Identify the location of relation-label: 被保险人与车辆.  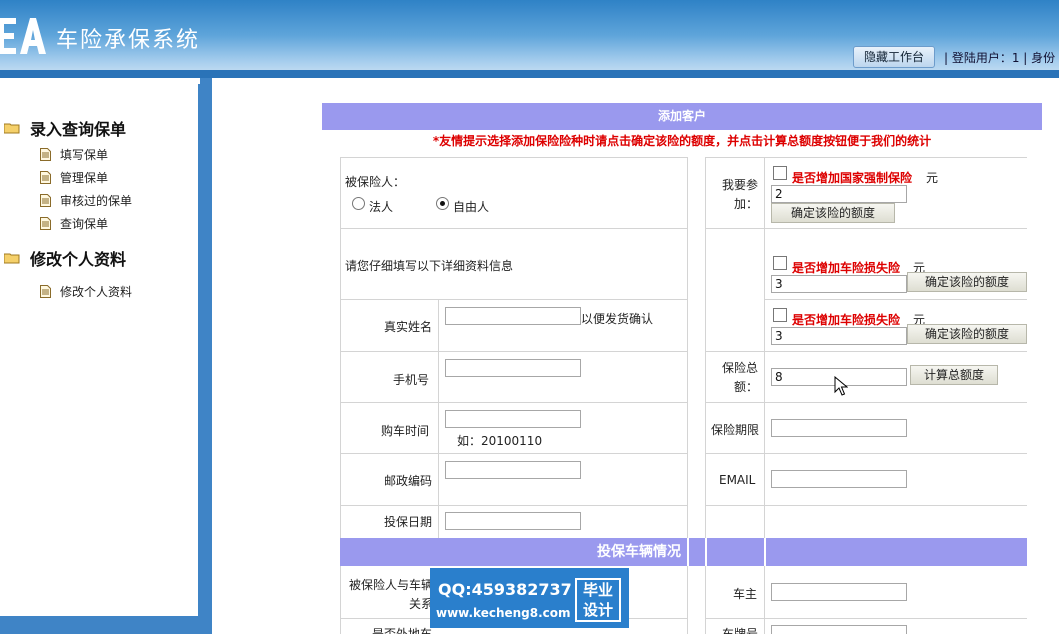
(391, 585).